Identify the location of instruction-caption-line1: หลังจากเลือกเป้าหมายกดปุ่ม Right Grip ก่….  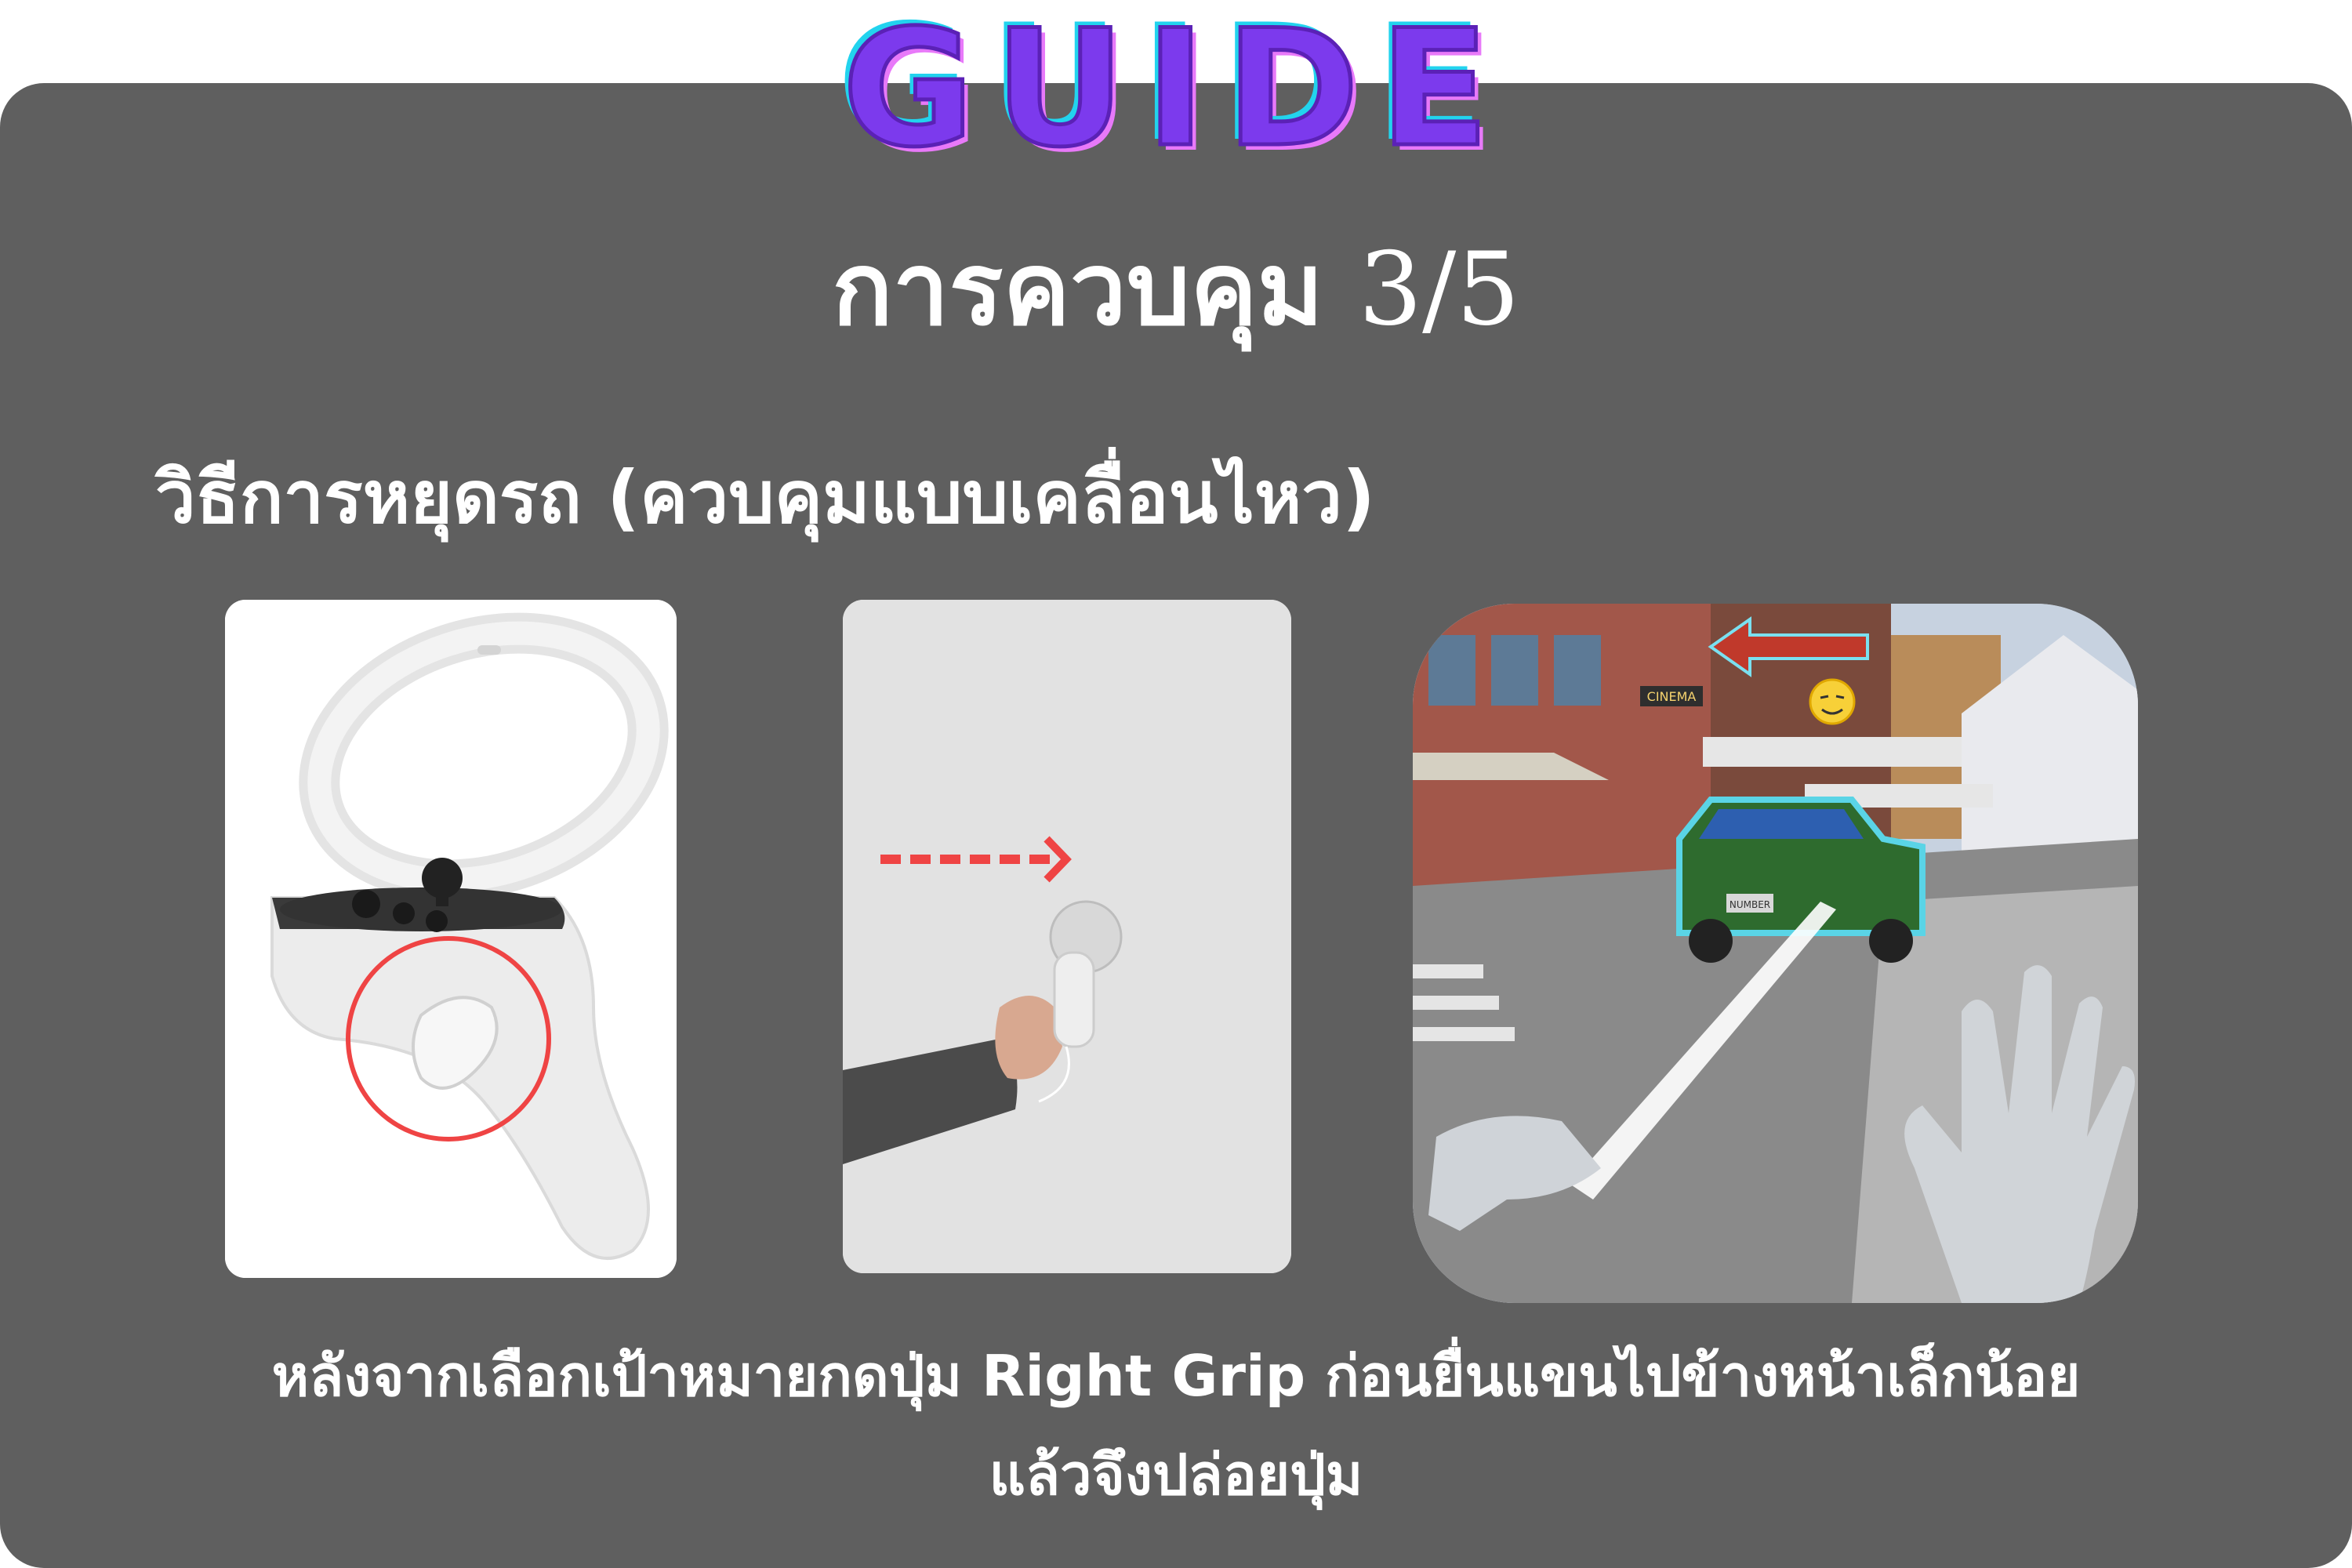
(1176, 1376).